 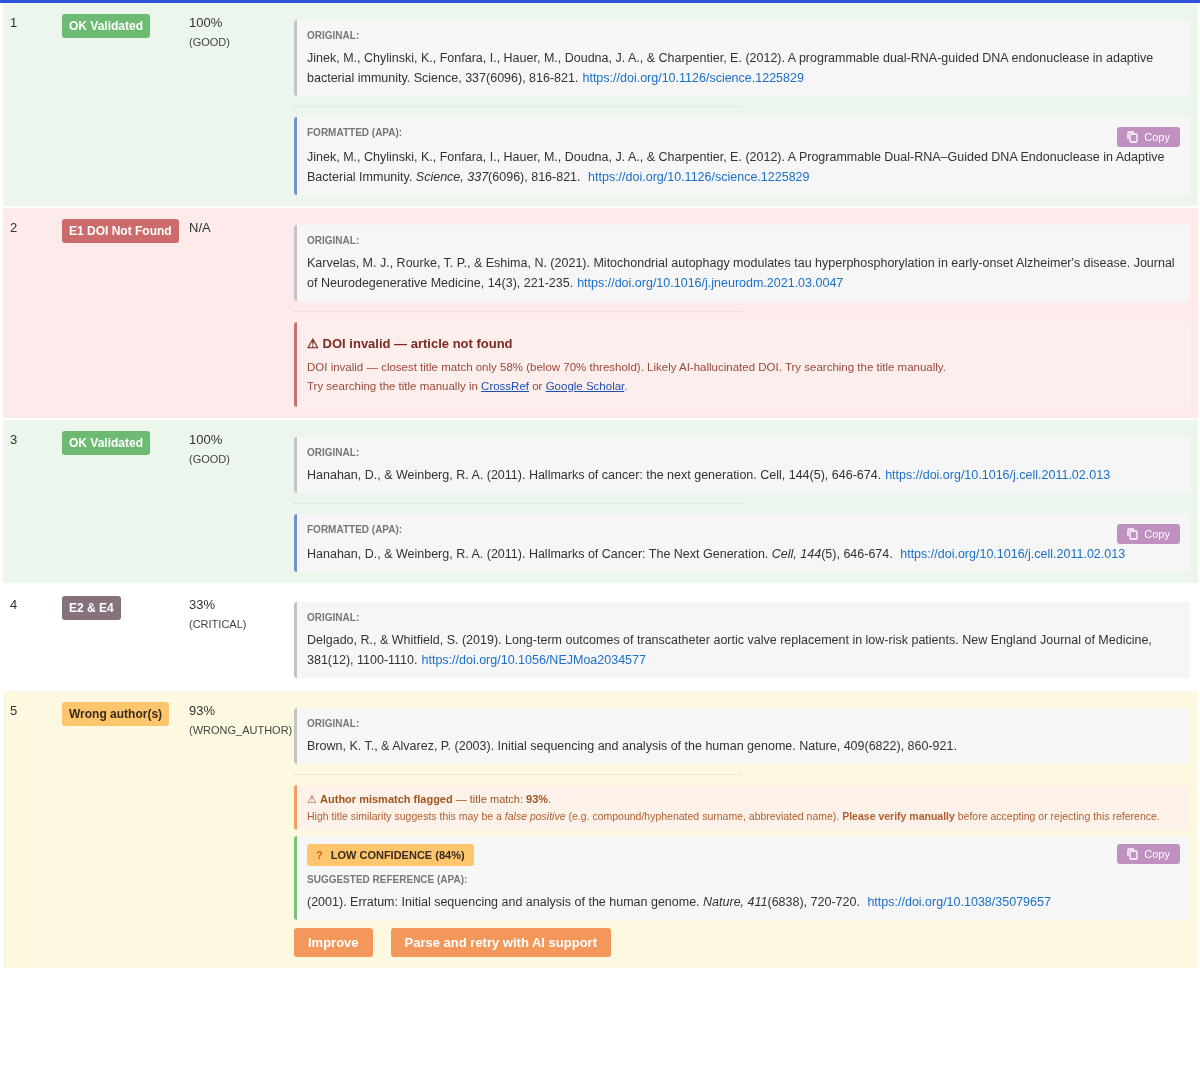 I want to click on doi-link: https://doi.org/10.1016/j.jneurodm.2021.03.0047, so click(x=710, y=283).